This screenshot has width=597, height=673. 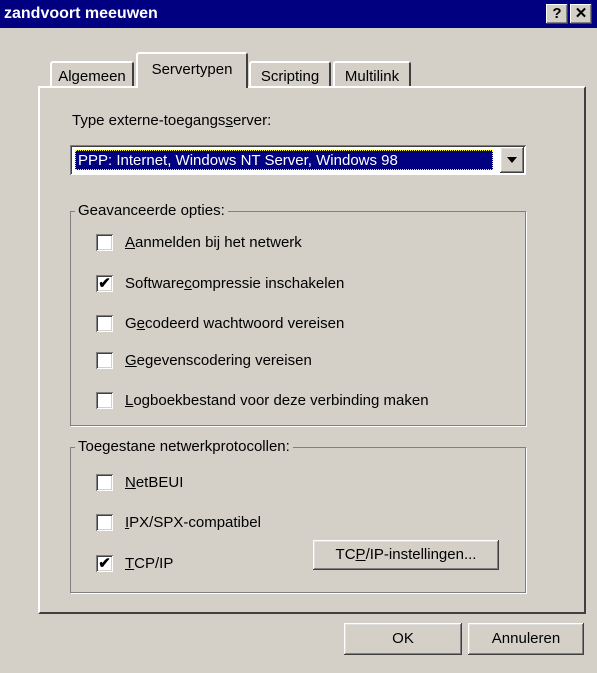 I want to click on checkbox-softwarecompressie: ✔, so click(x=104, y=283).